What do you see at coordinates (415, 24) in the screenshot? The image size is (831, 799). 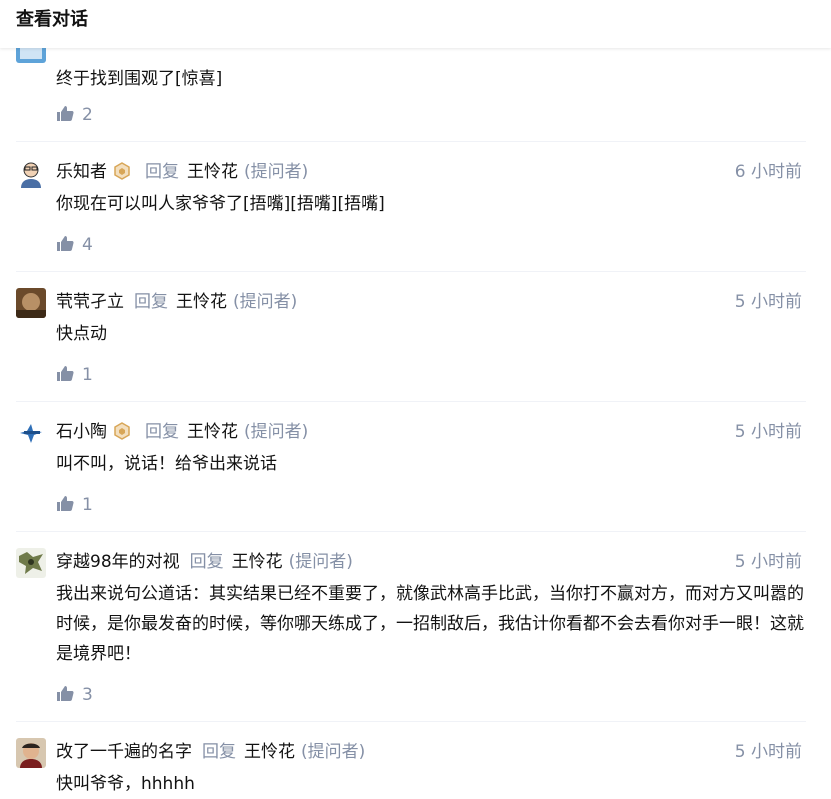 I see `dialog-header: 查看对话` at bounding box center [415, 24].